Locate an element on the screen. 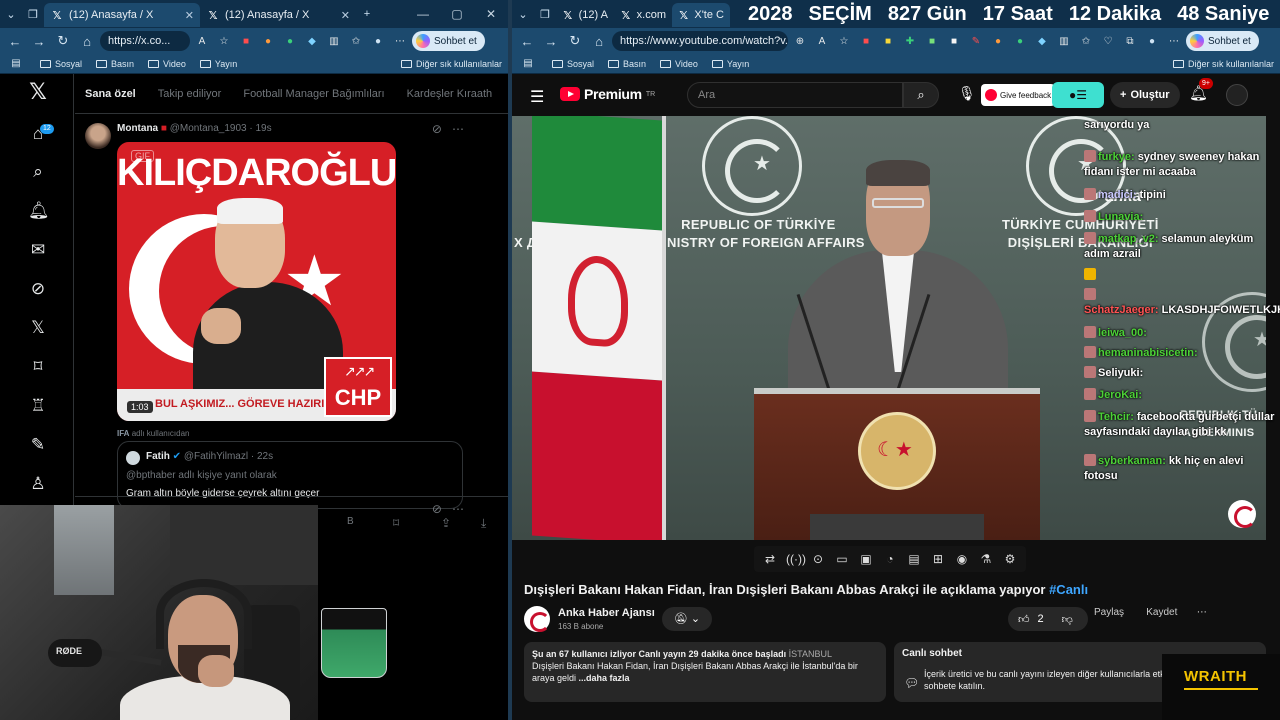  search-input: Ara is located at coordinates (795, 95).